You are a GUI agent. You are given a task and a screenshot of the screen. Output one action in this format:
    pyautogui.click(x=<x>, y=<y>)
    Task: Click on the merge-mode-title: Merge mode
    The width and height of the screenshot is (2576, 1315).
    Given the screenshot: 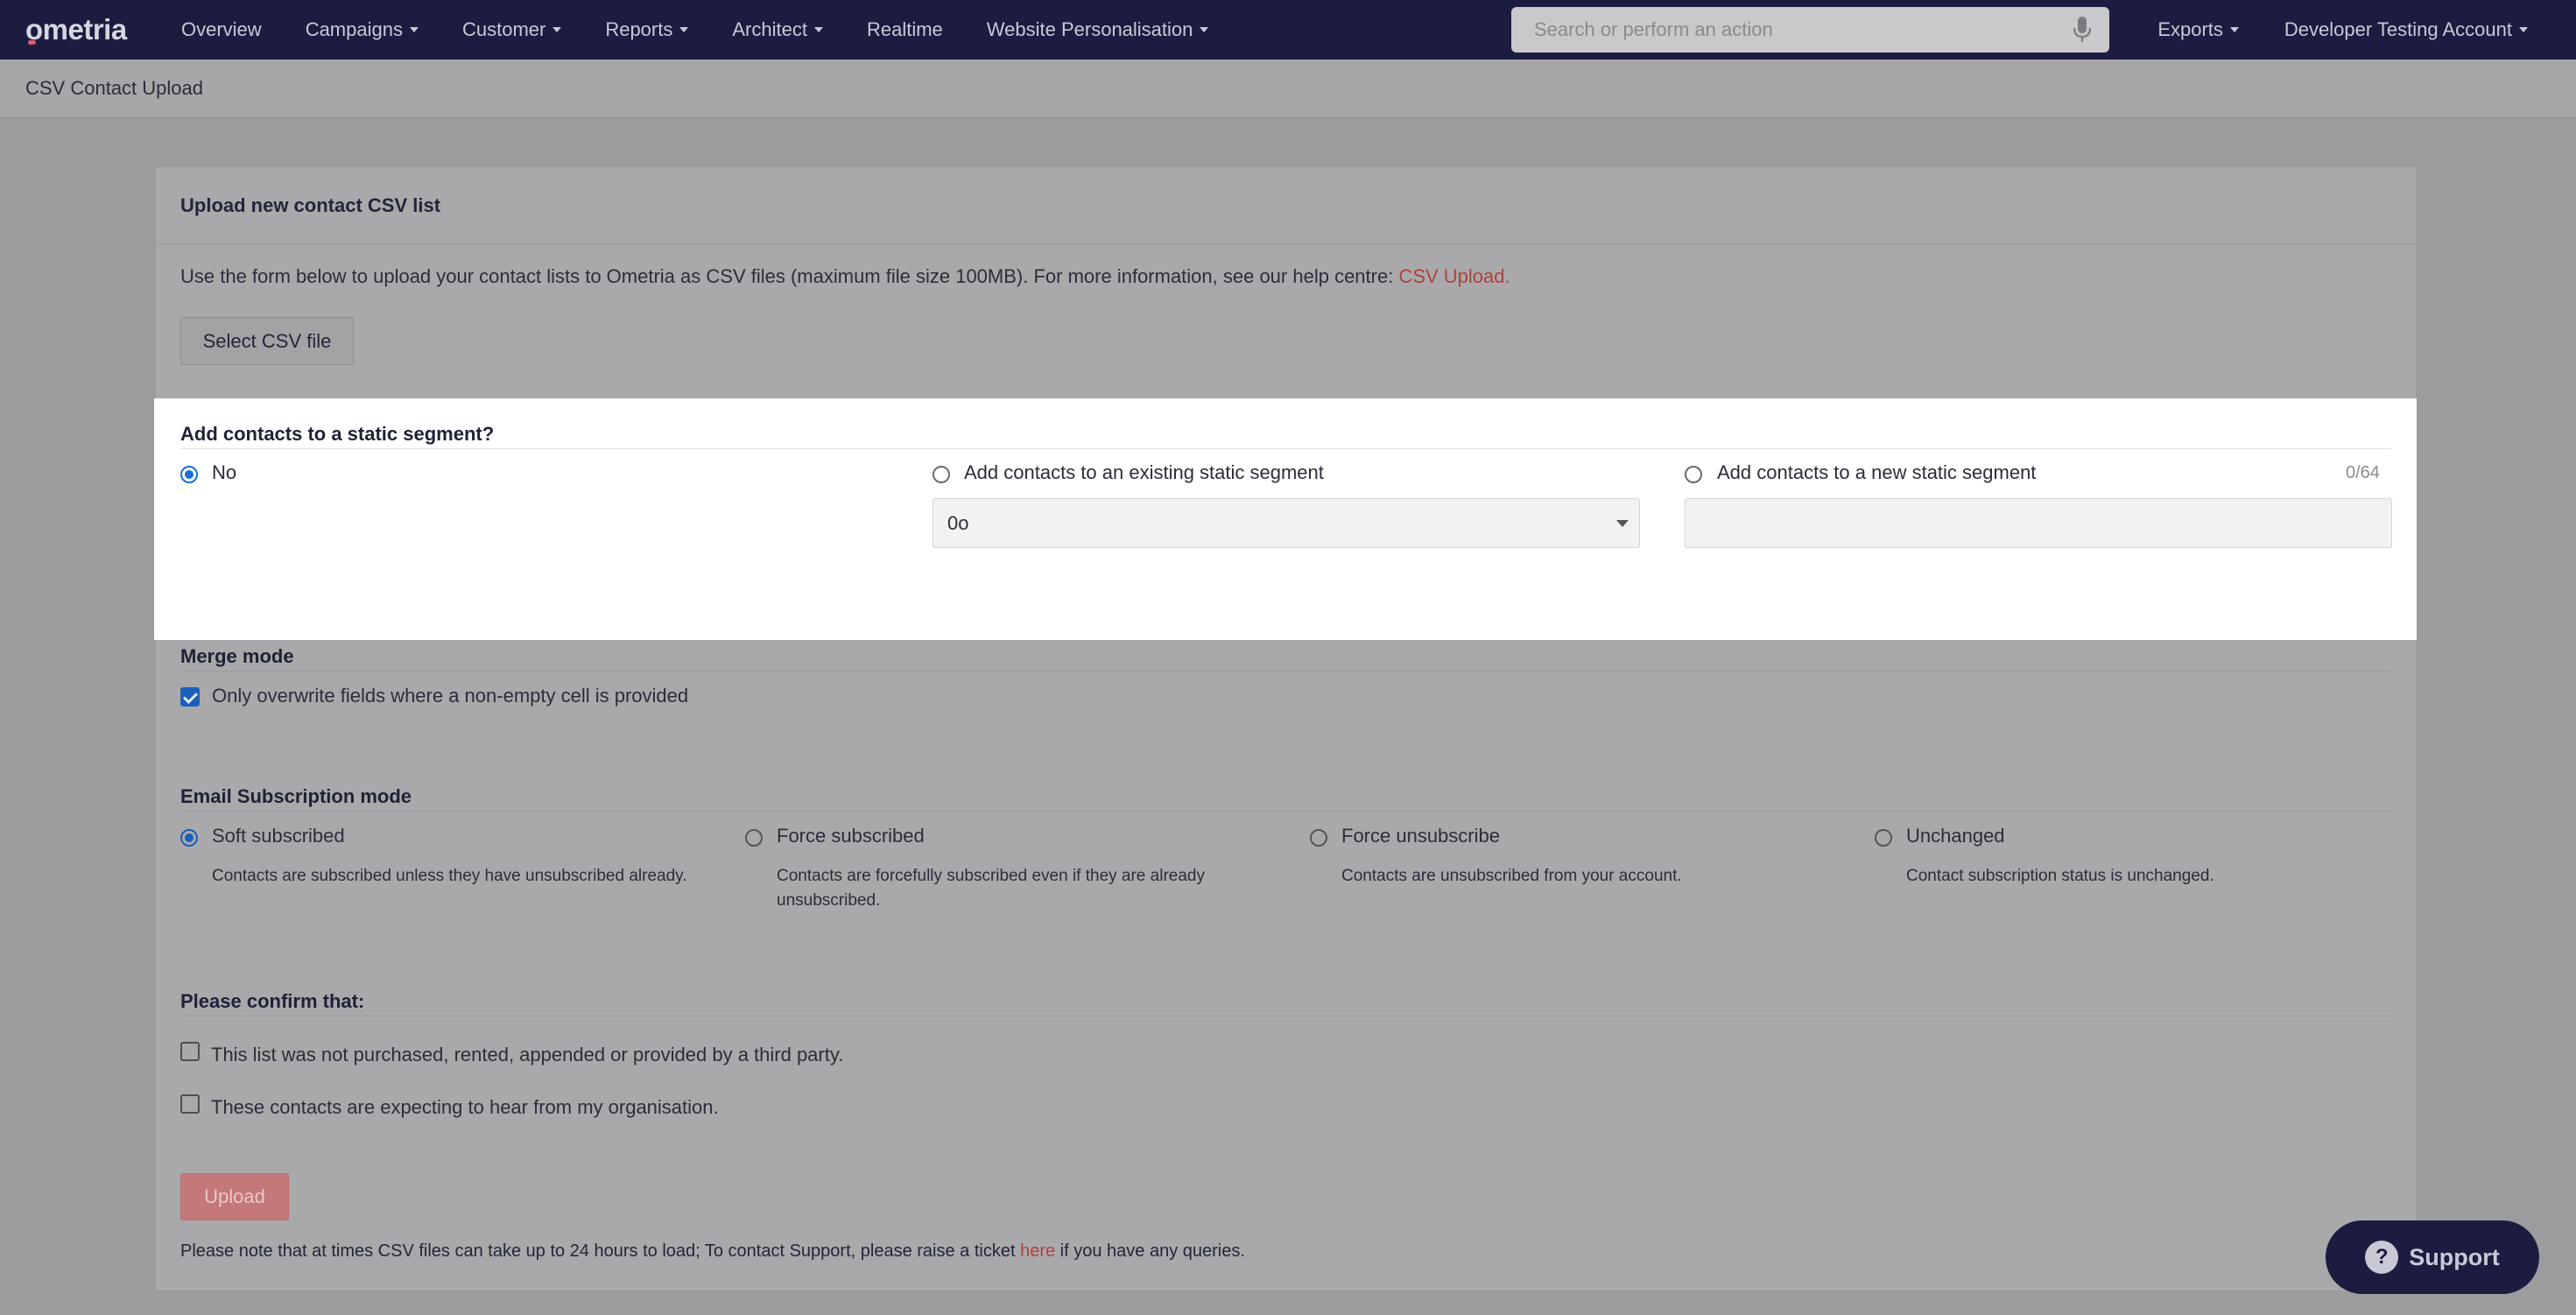 What is the action you would take?
    pyautogui.click(x=237, y=656)
    